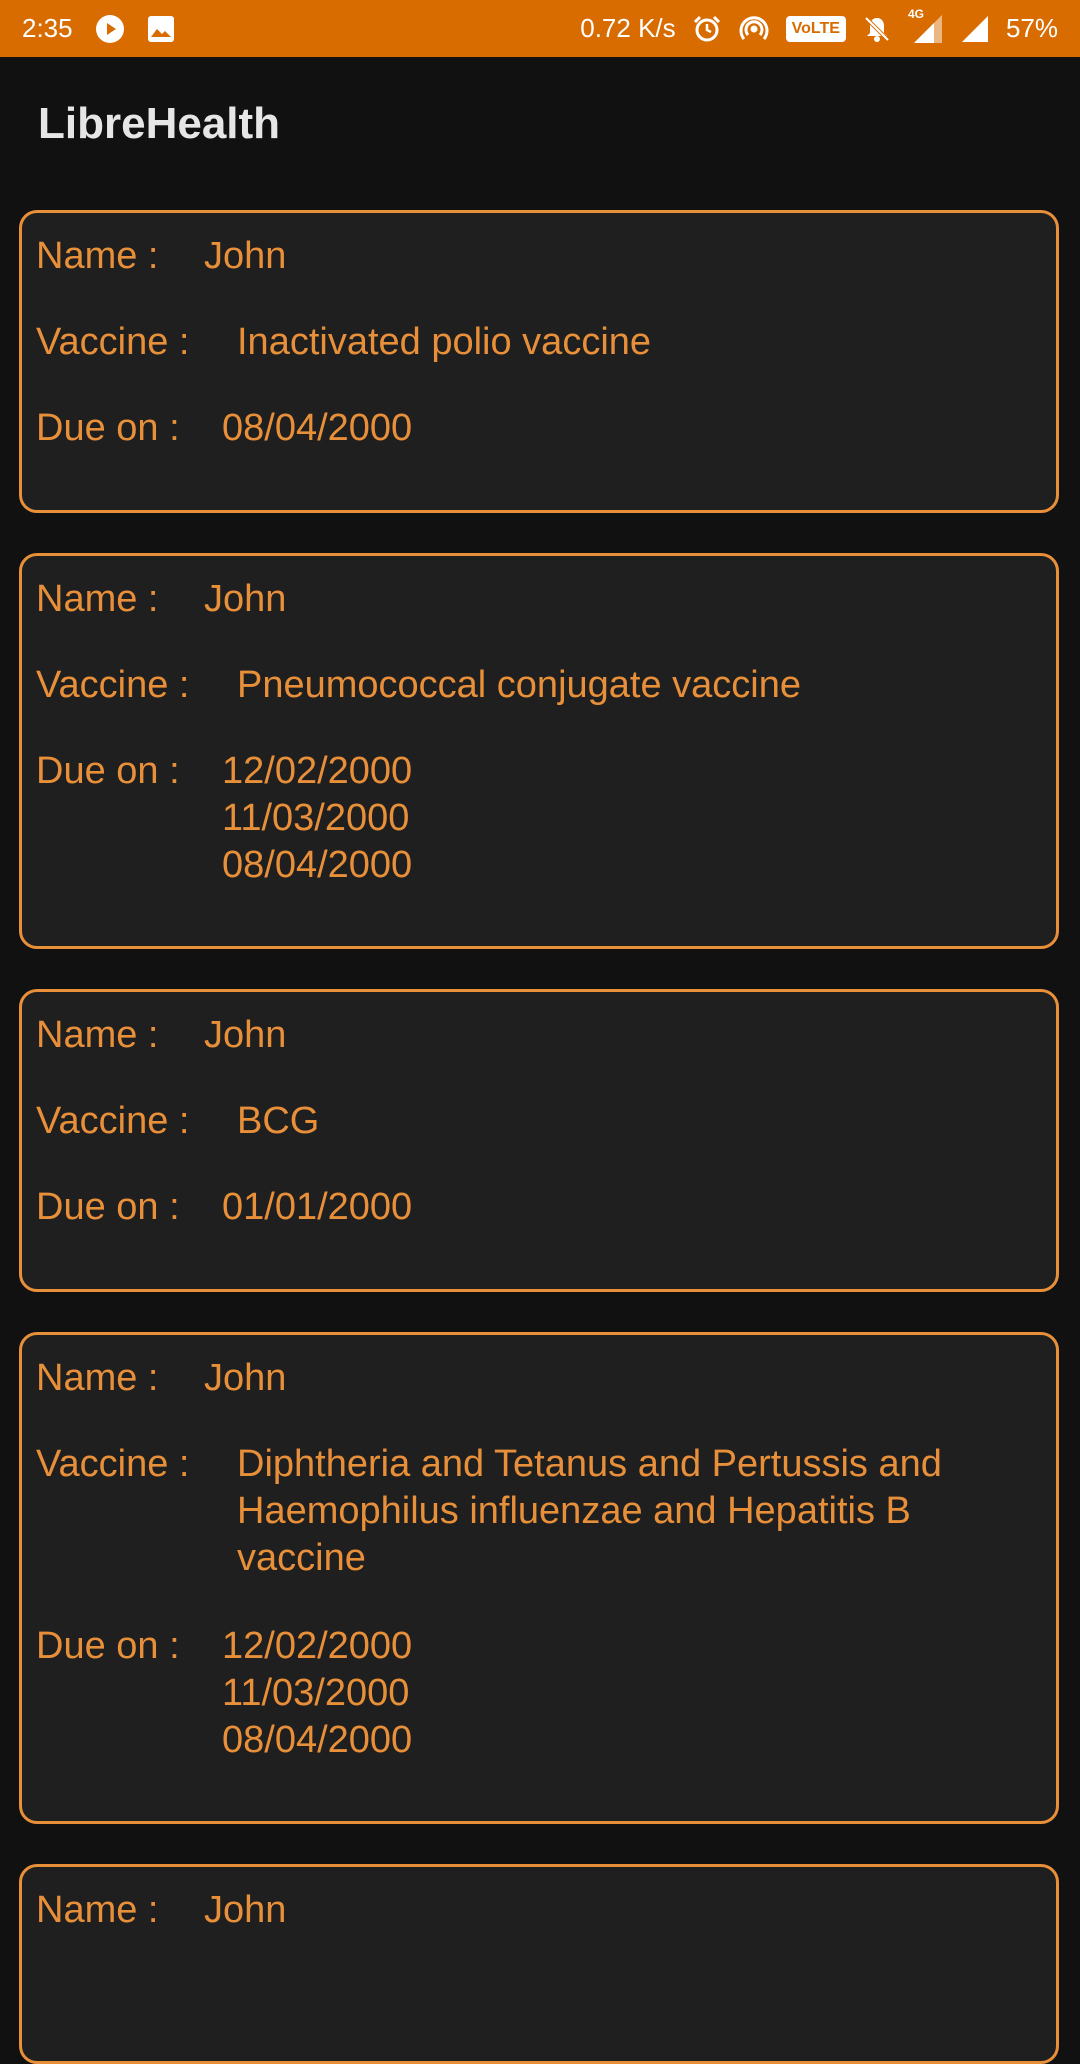  Describe the element at coordinates (1031, 28) in the screenshot. I see `battery-percent: 57%` at that location.